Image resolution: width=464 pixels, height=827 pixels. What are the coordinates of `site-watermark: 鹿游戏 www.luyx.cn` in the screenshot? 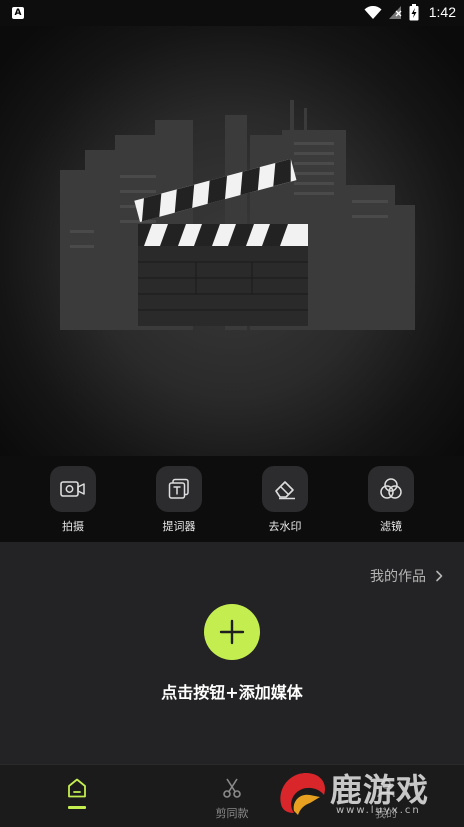 It's located at (366, 794).